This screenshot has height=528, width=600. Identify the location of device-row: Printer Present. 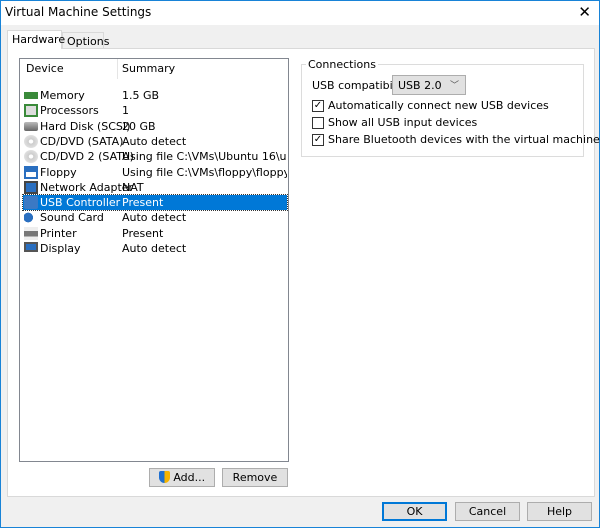
(155, 233).